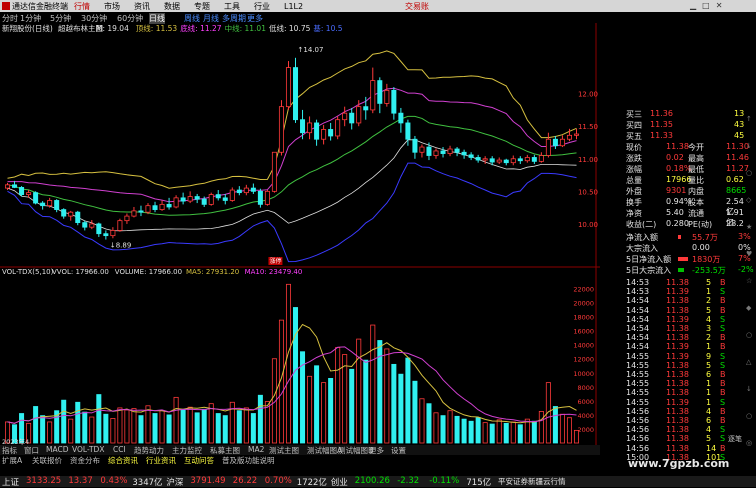 This screenshot has height=488, width=756. What do you see at coordinates (47, 460) in the screenshot?
I see `ext-tab-1: 关联报价` at bounding box center [47, 460].